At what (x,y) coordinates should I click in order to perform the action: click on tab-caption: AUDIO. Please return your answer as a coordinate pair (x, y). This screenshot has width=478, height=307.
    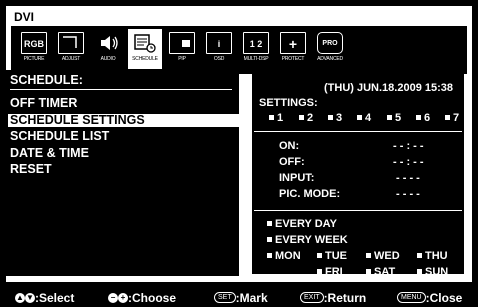
    Looking at the image, I should click on (108, 59).